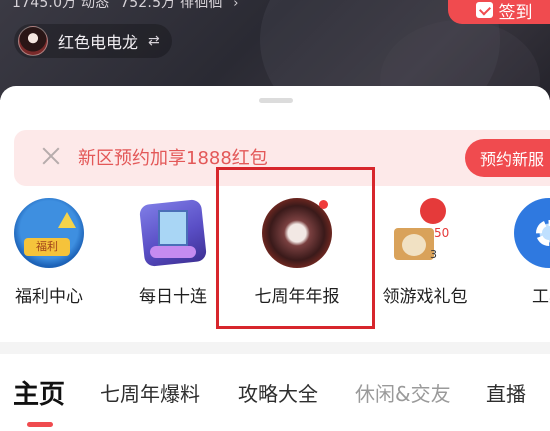  What do you see at coordinates (154, 41) in the screenshot?
I see `switch-account-icon: ⇄` at bounding box center [154, 41].